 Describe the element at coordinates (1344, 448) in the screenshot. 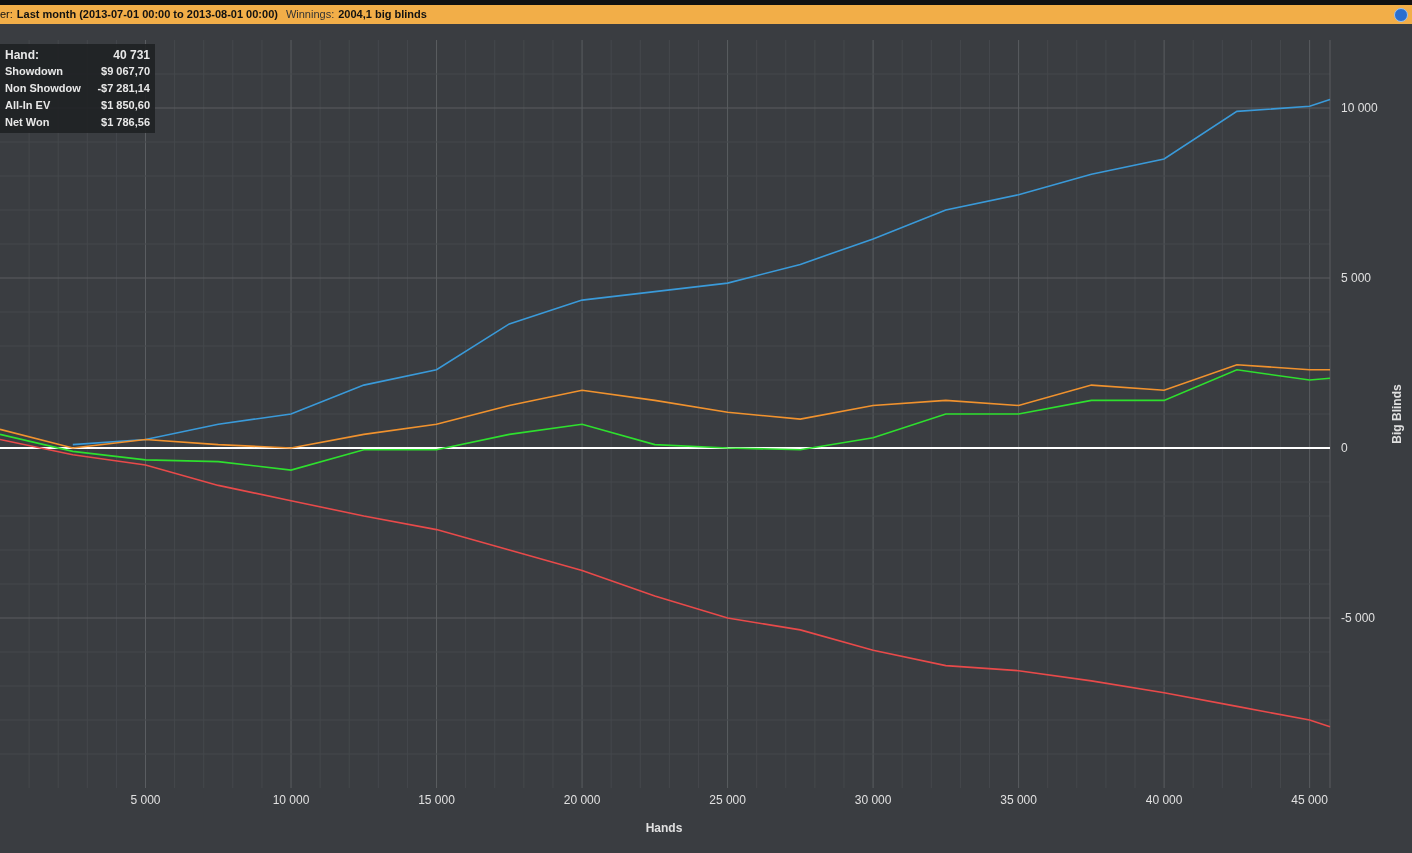

I see `y-tick-label: 0` at that location.